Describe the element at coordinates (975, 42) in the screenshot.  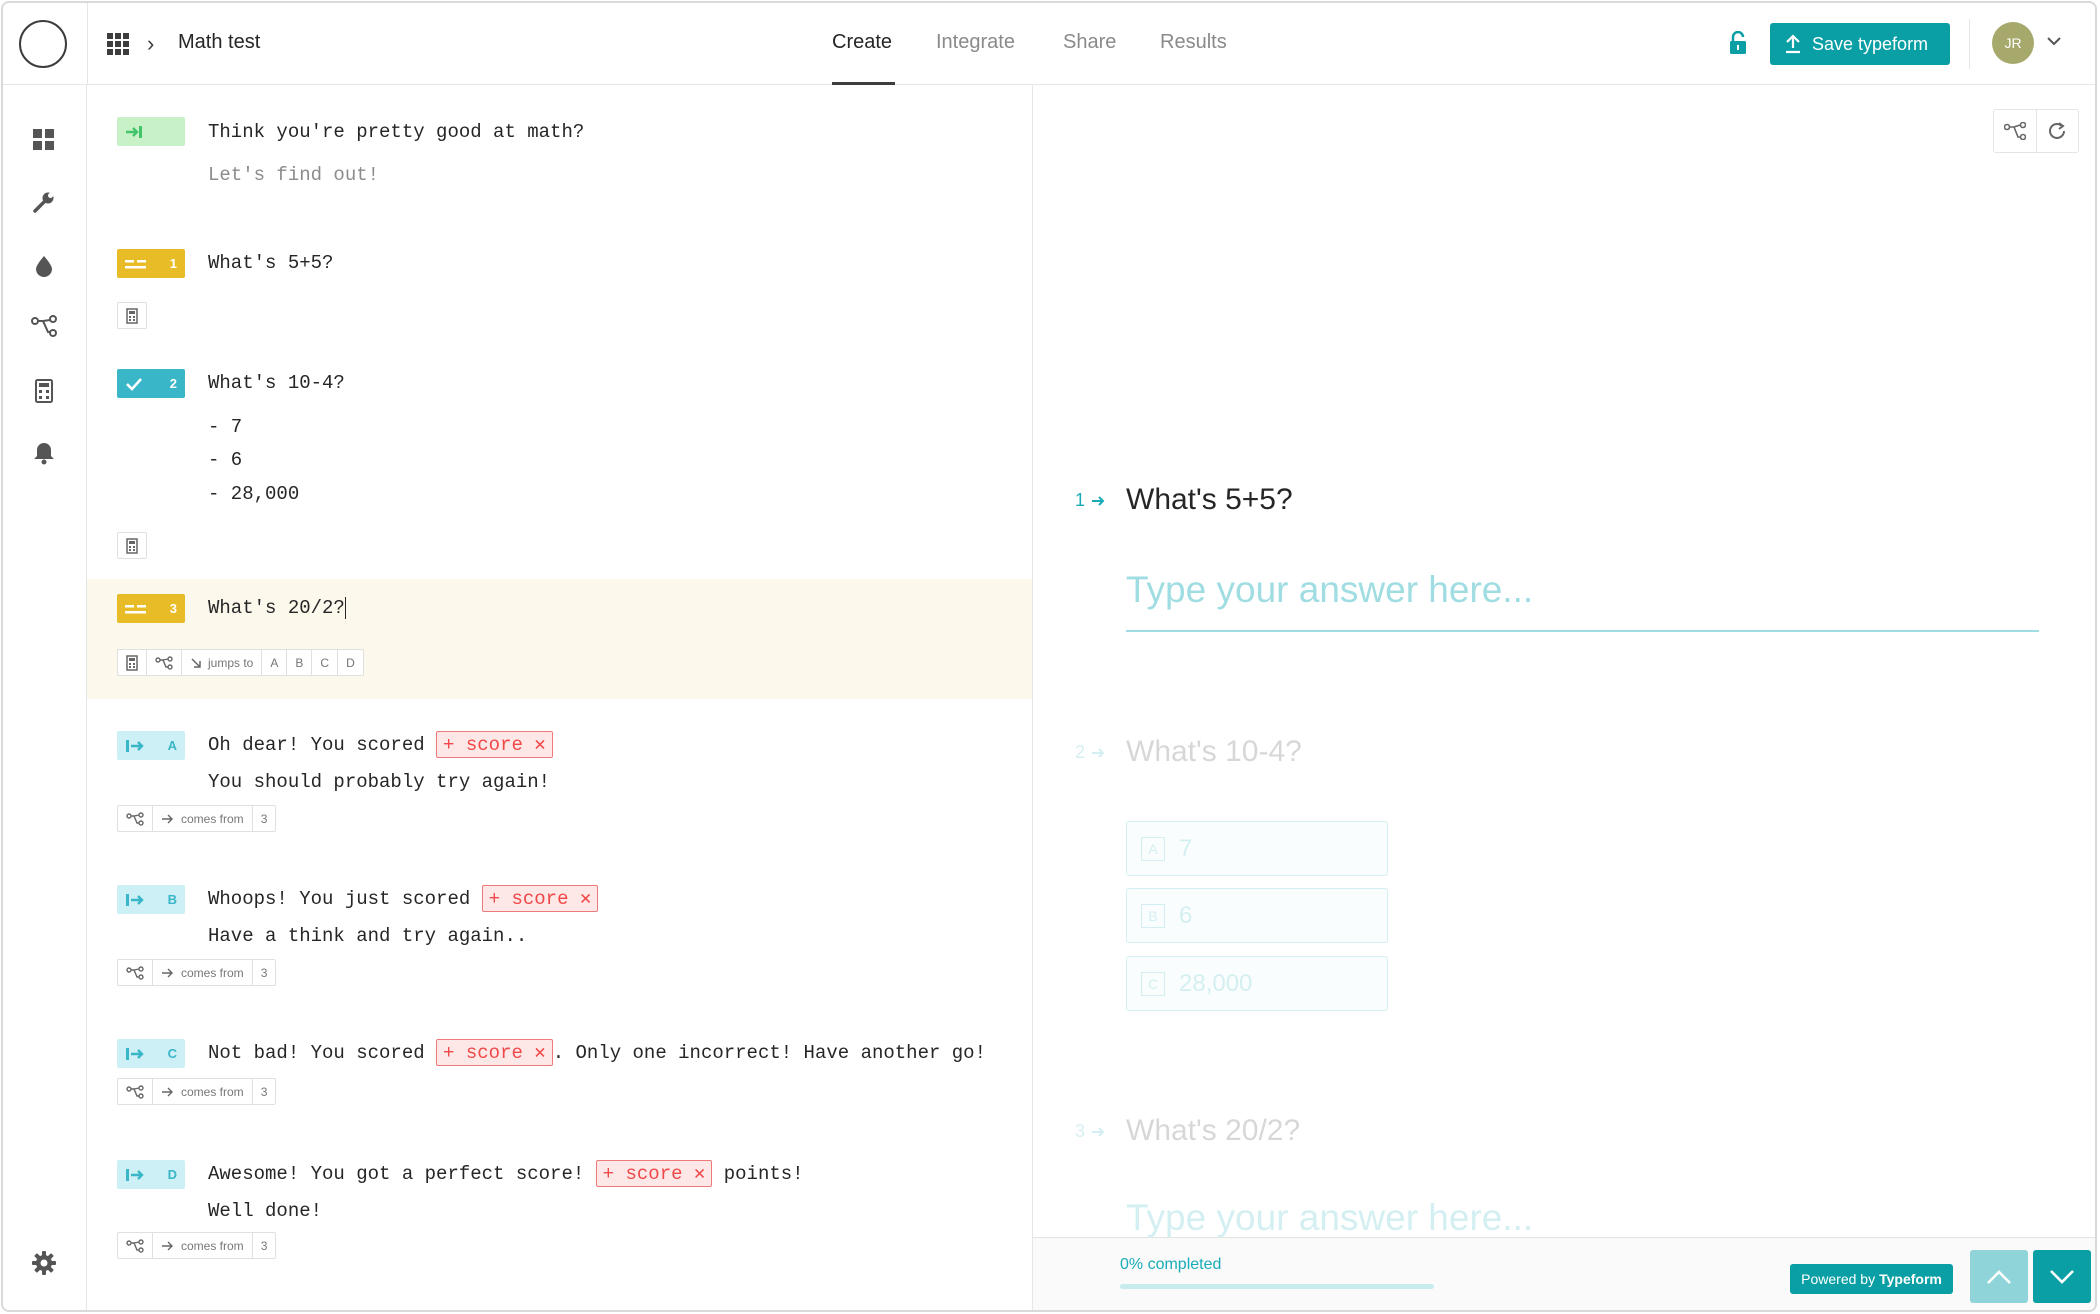
I see `tab-integrate: Integrate` at that location.